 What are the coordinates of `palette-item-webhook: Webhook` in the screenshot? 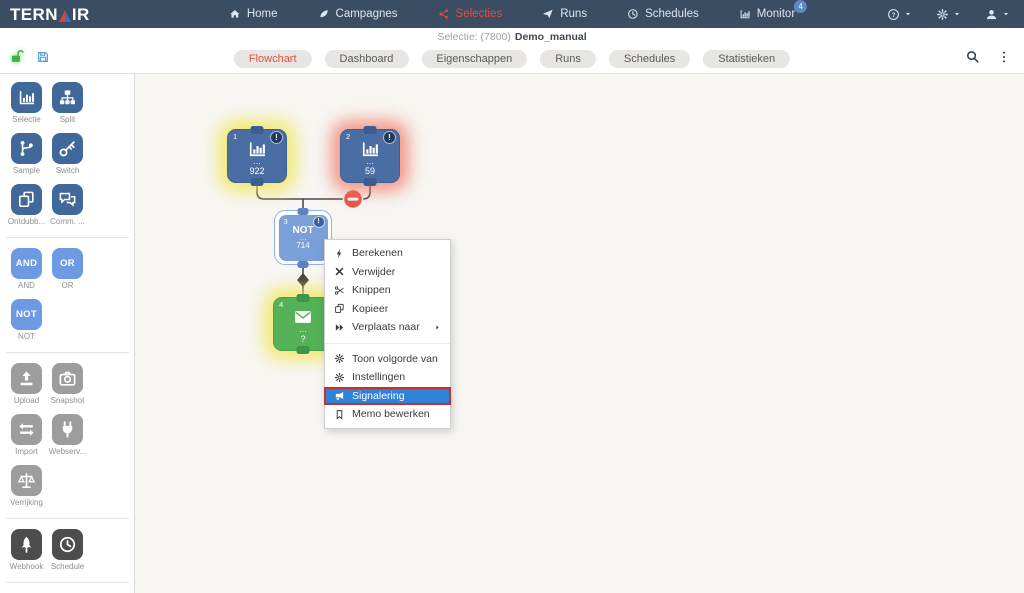 It's located at (26, 550).